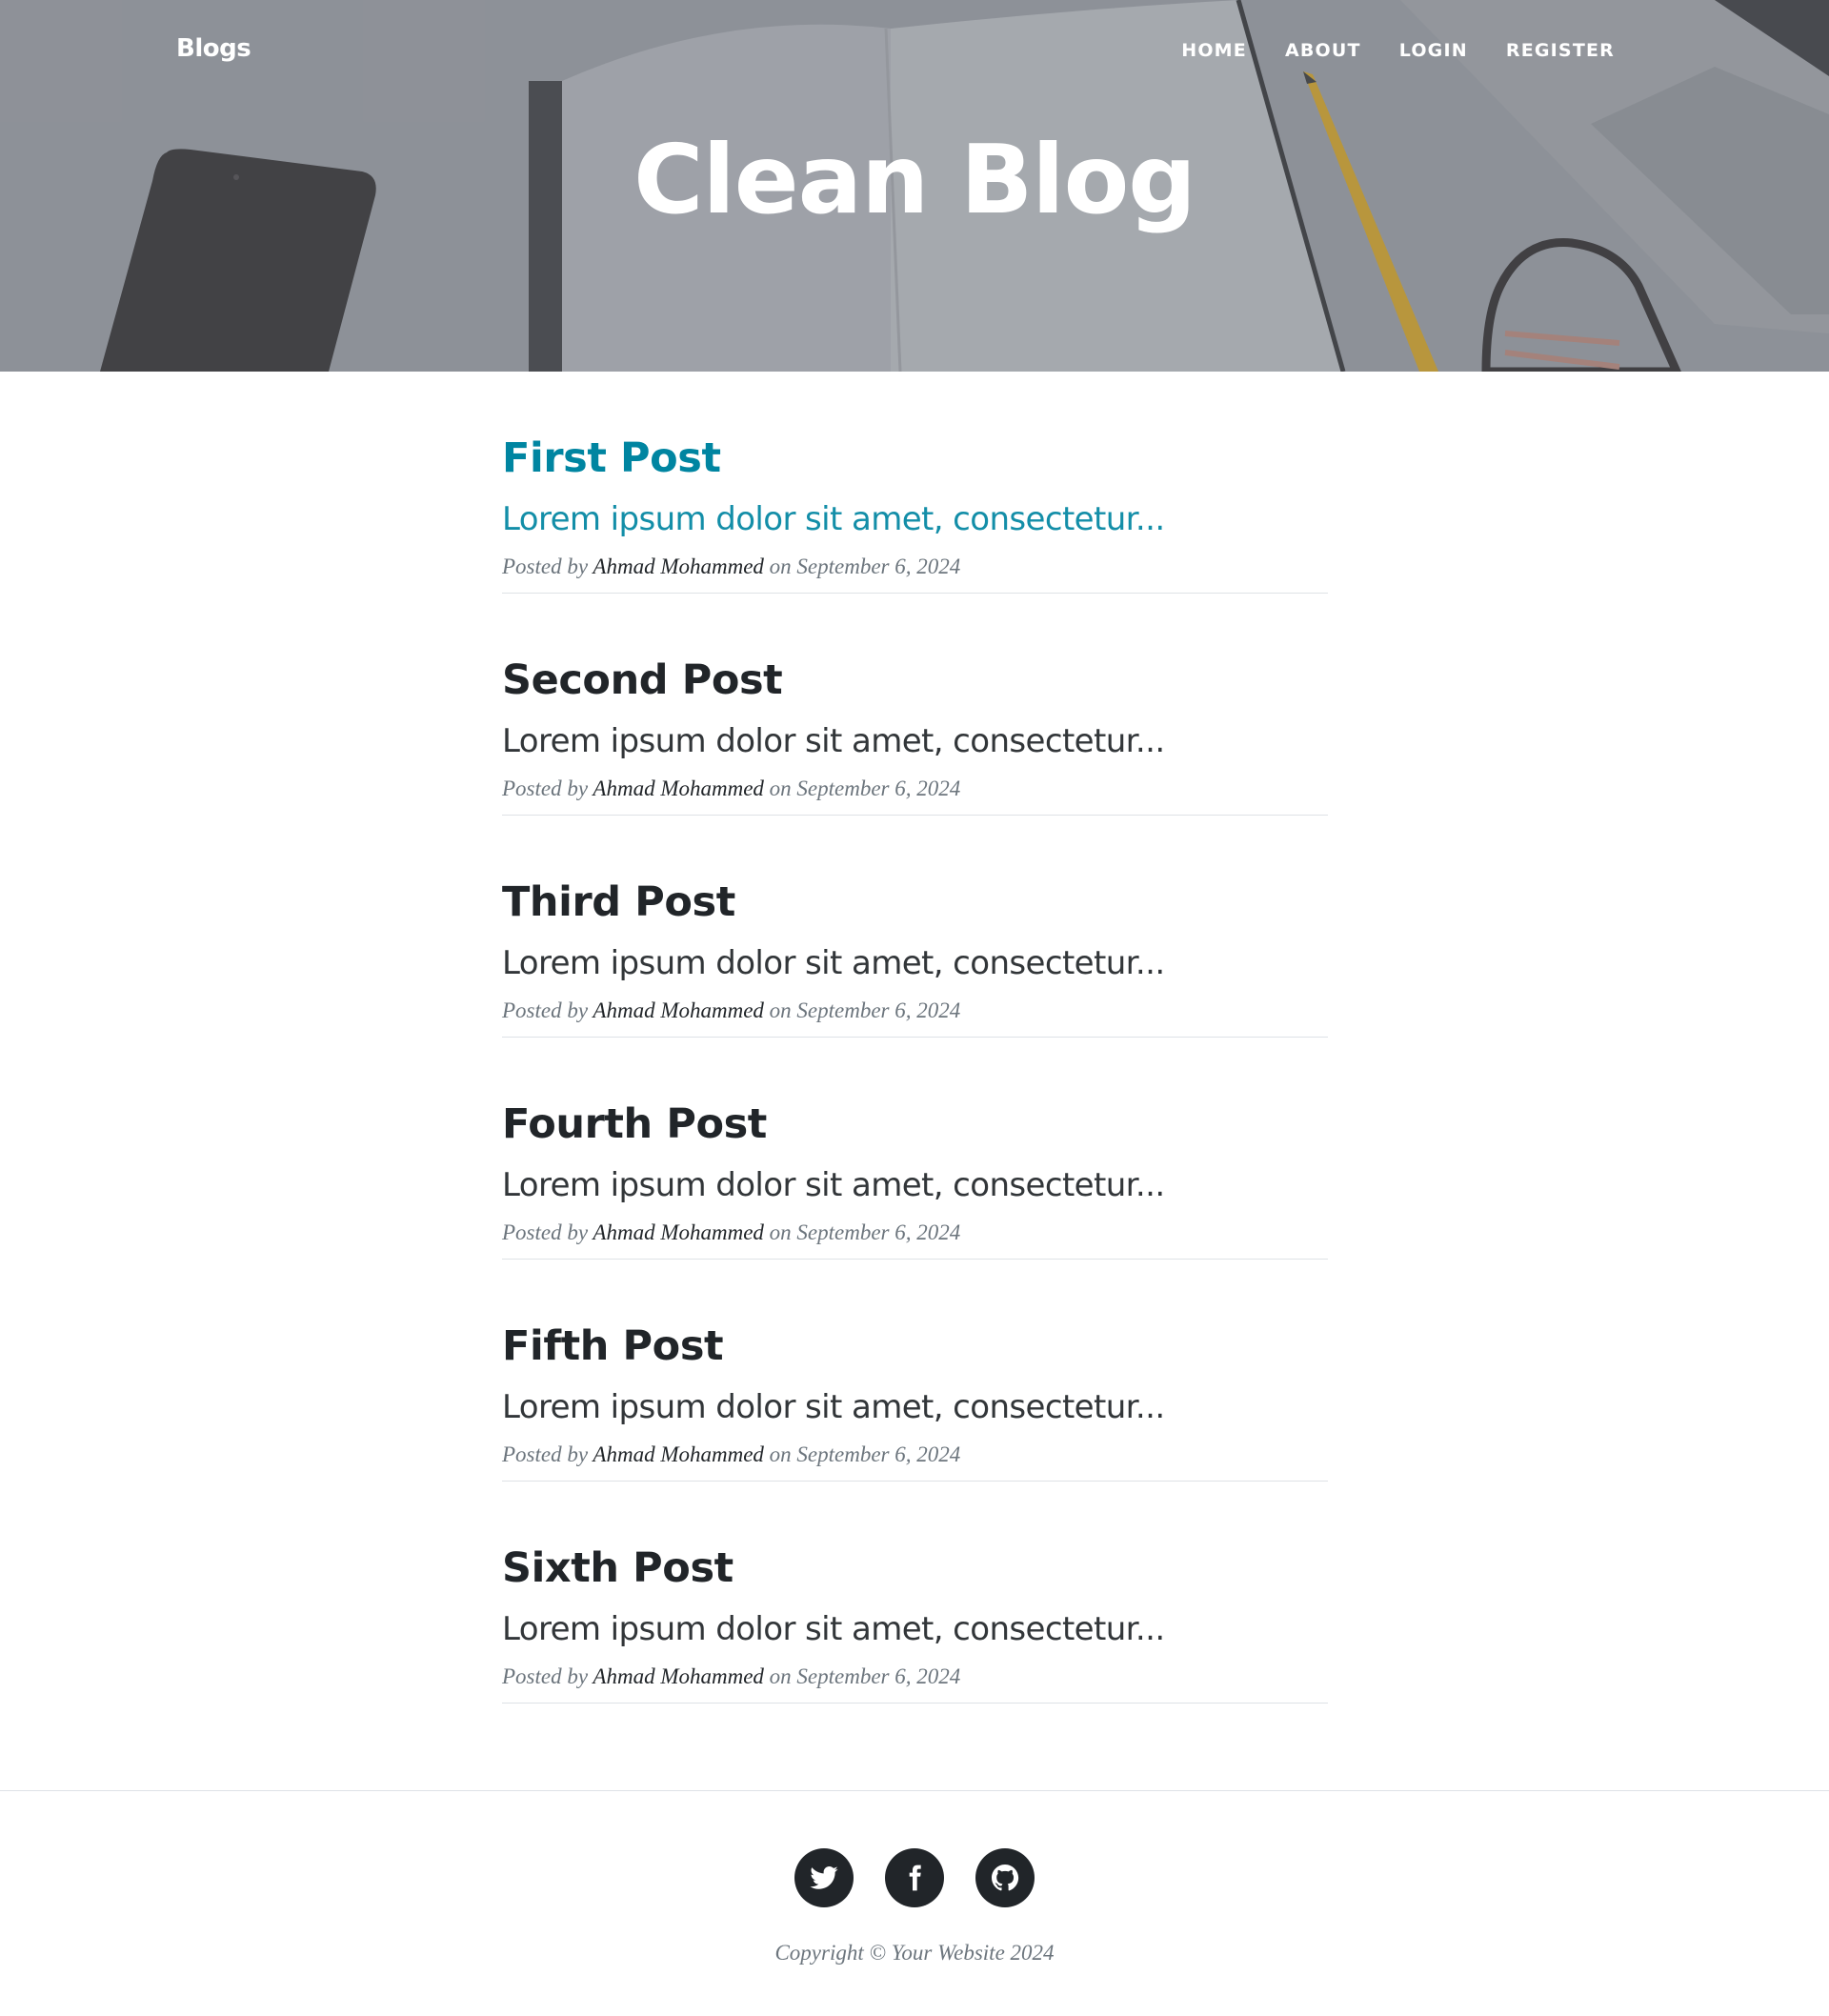  Describe the element at coordinates (634, 1124) in the screenshot. I see `post-title-link: Fourth Post` at that location.